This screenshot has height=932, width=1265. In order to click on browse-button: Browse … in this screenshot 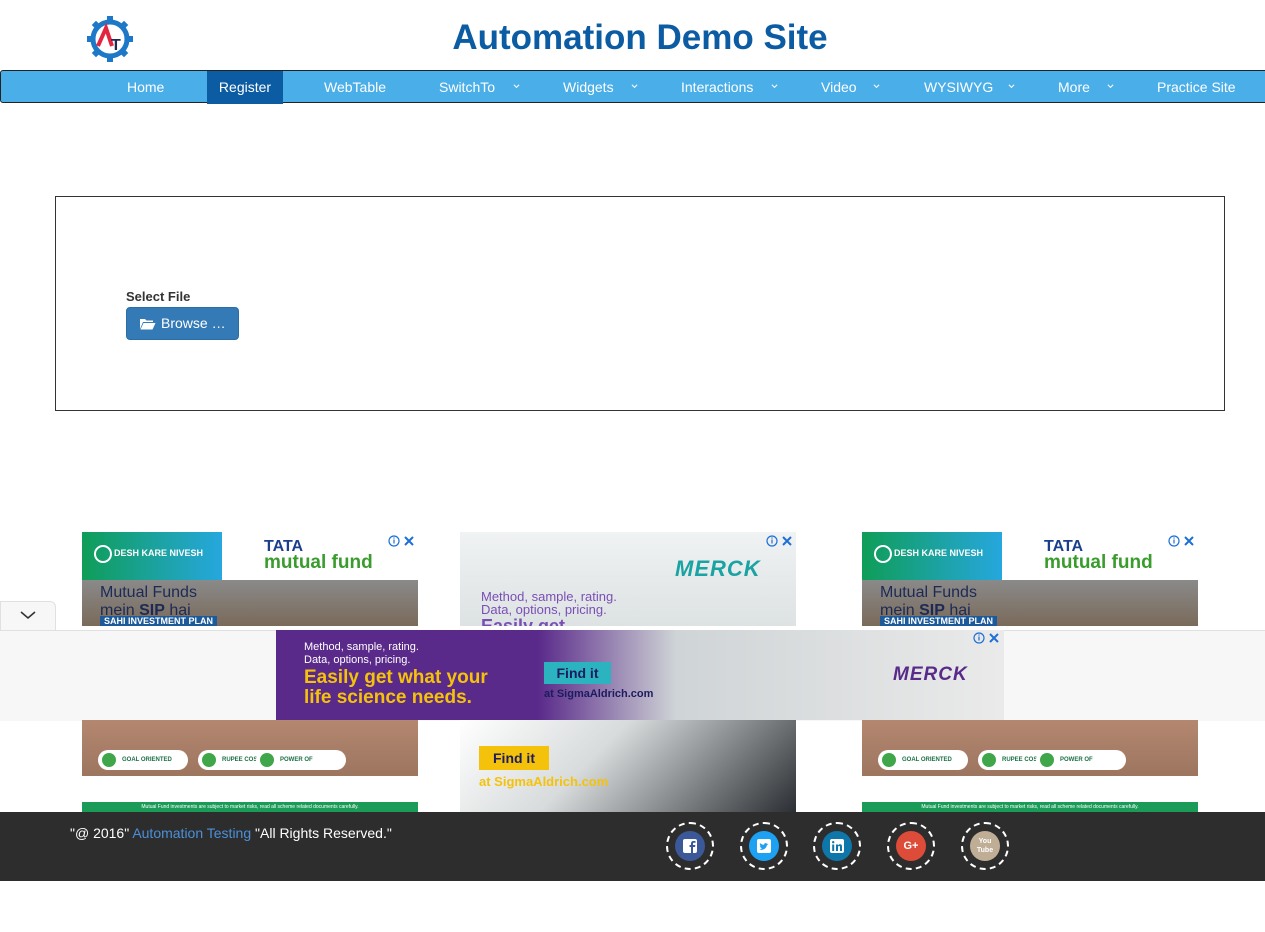, I will do `click(182, 323)`.